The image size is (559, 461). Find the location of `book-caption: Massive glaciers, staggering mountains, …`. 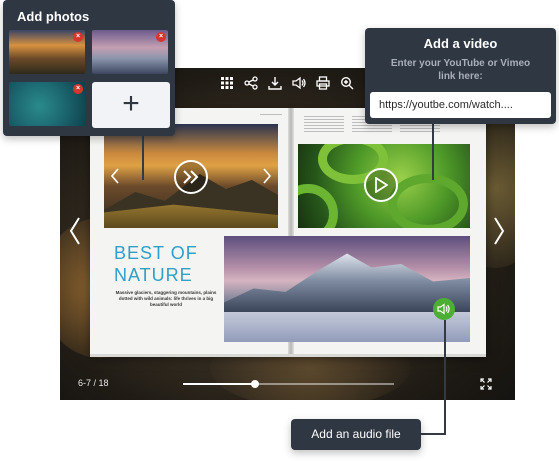

book-caption: Massive glaciers, staggering mountains, … is located at coordinates (166, 298).